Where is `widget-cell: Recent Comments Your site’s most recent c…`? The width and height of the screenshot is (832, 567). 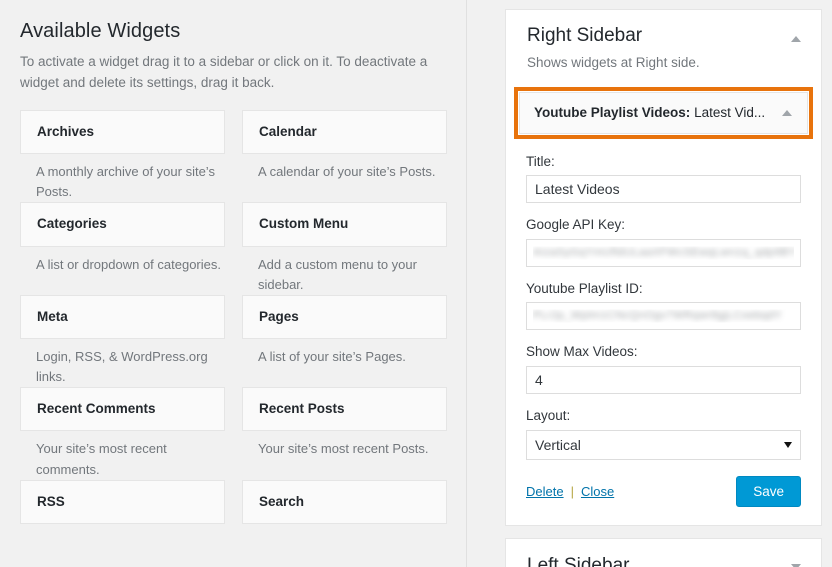 widget-cell: Recent Comments Your site’s most recent c… is located at coordinates (122, 433).